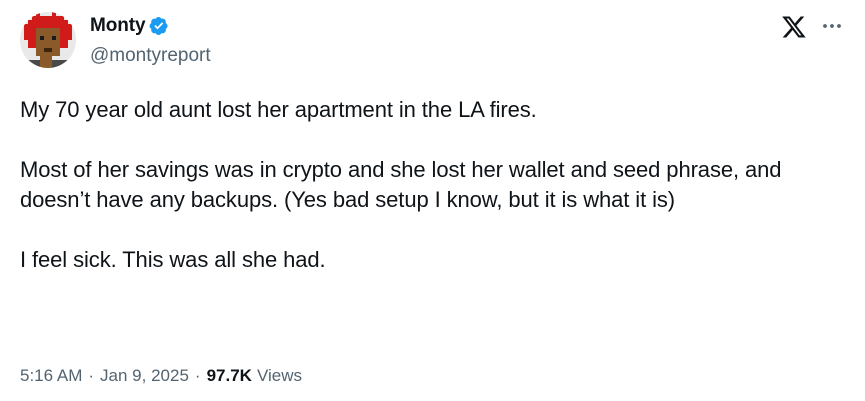  Describe the element at coordinates (118, 26) in the screenshot. I see `display-name: Monty` at that location.